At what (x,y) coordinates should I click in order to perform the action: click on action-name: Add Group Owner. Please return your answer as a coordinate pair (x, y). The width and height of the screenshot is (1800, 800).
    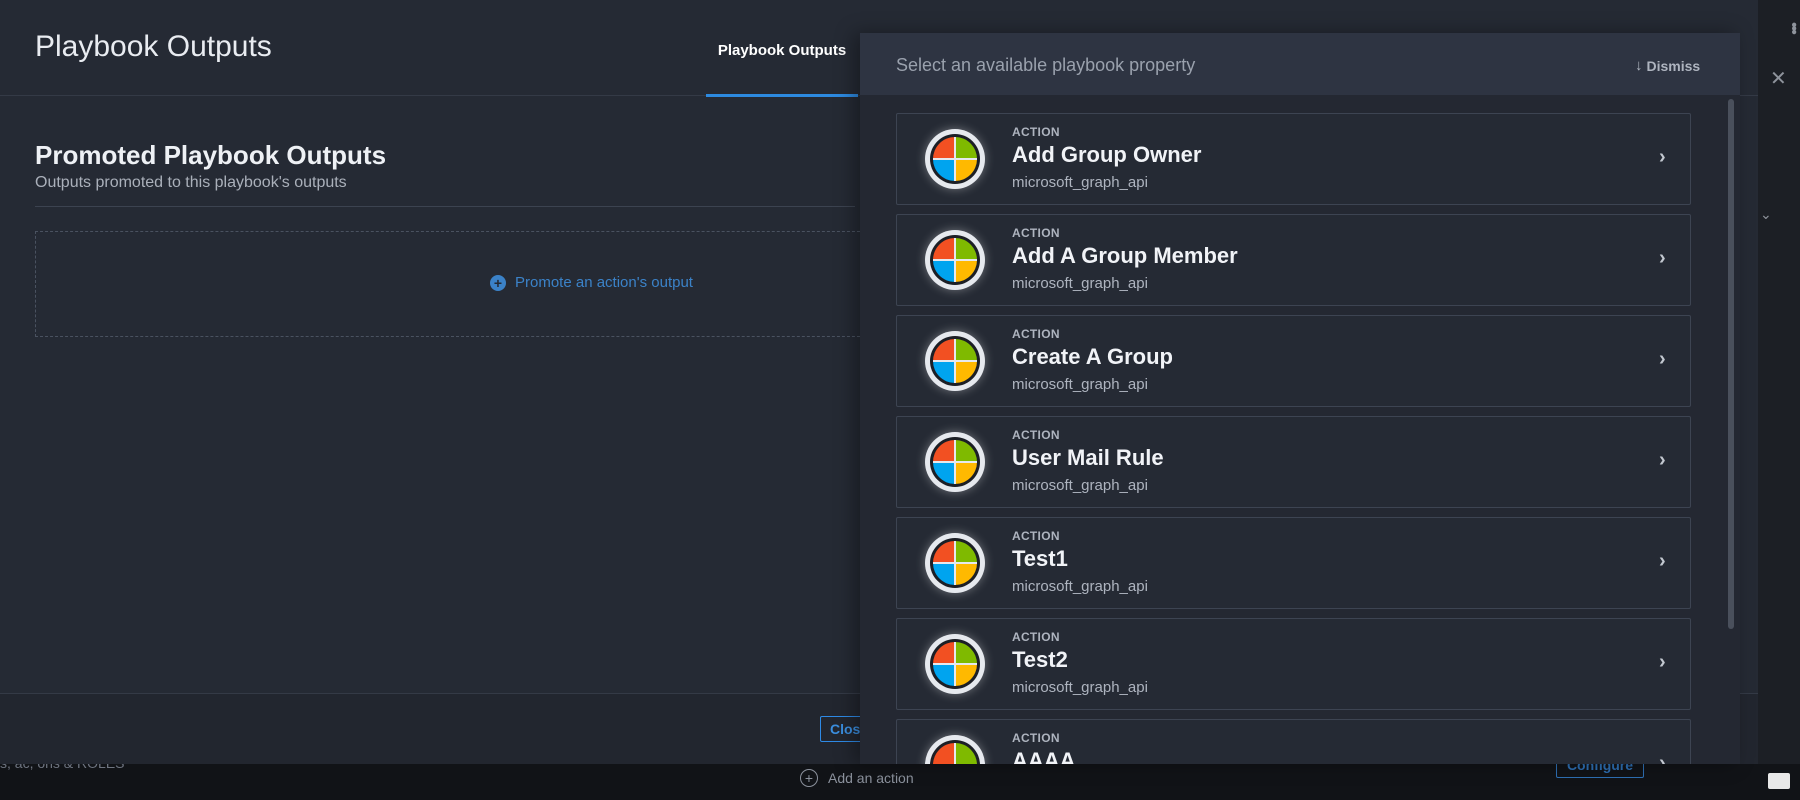
    Looking at the image, I should click on (1107, 154).